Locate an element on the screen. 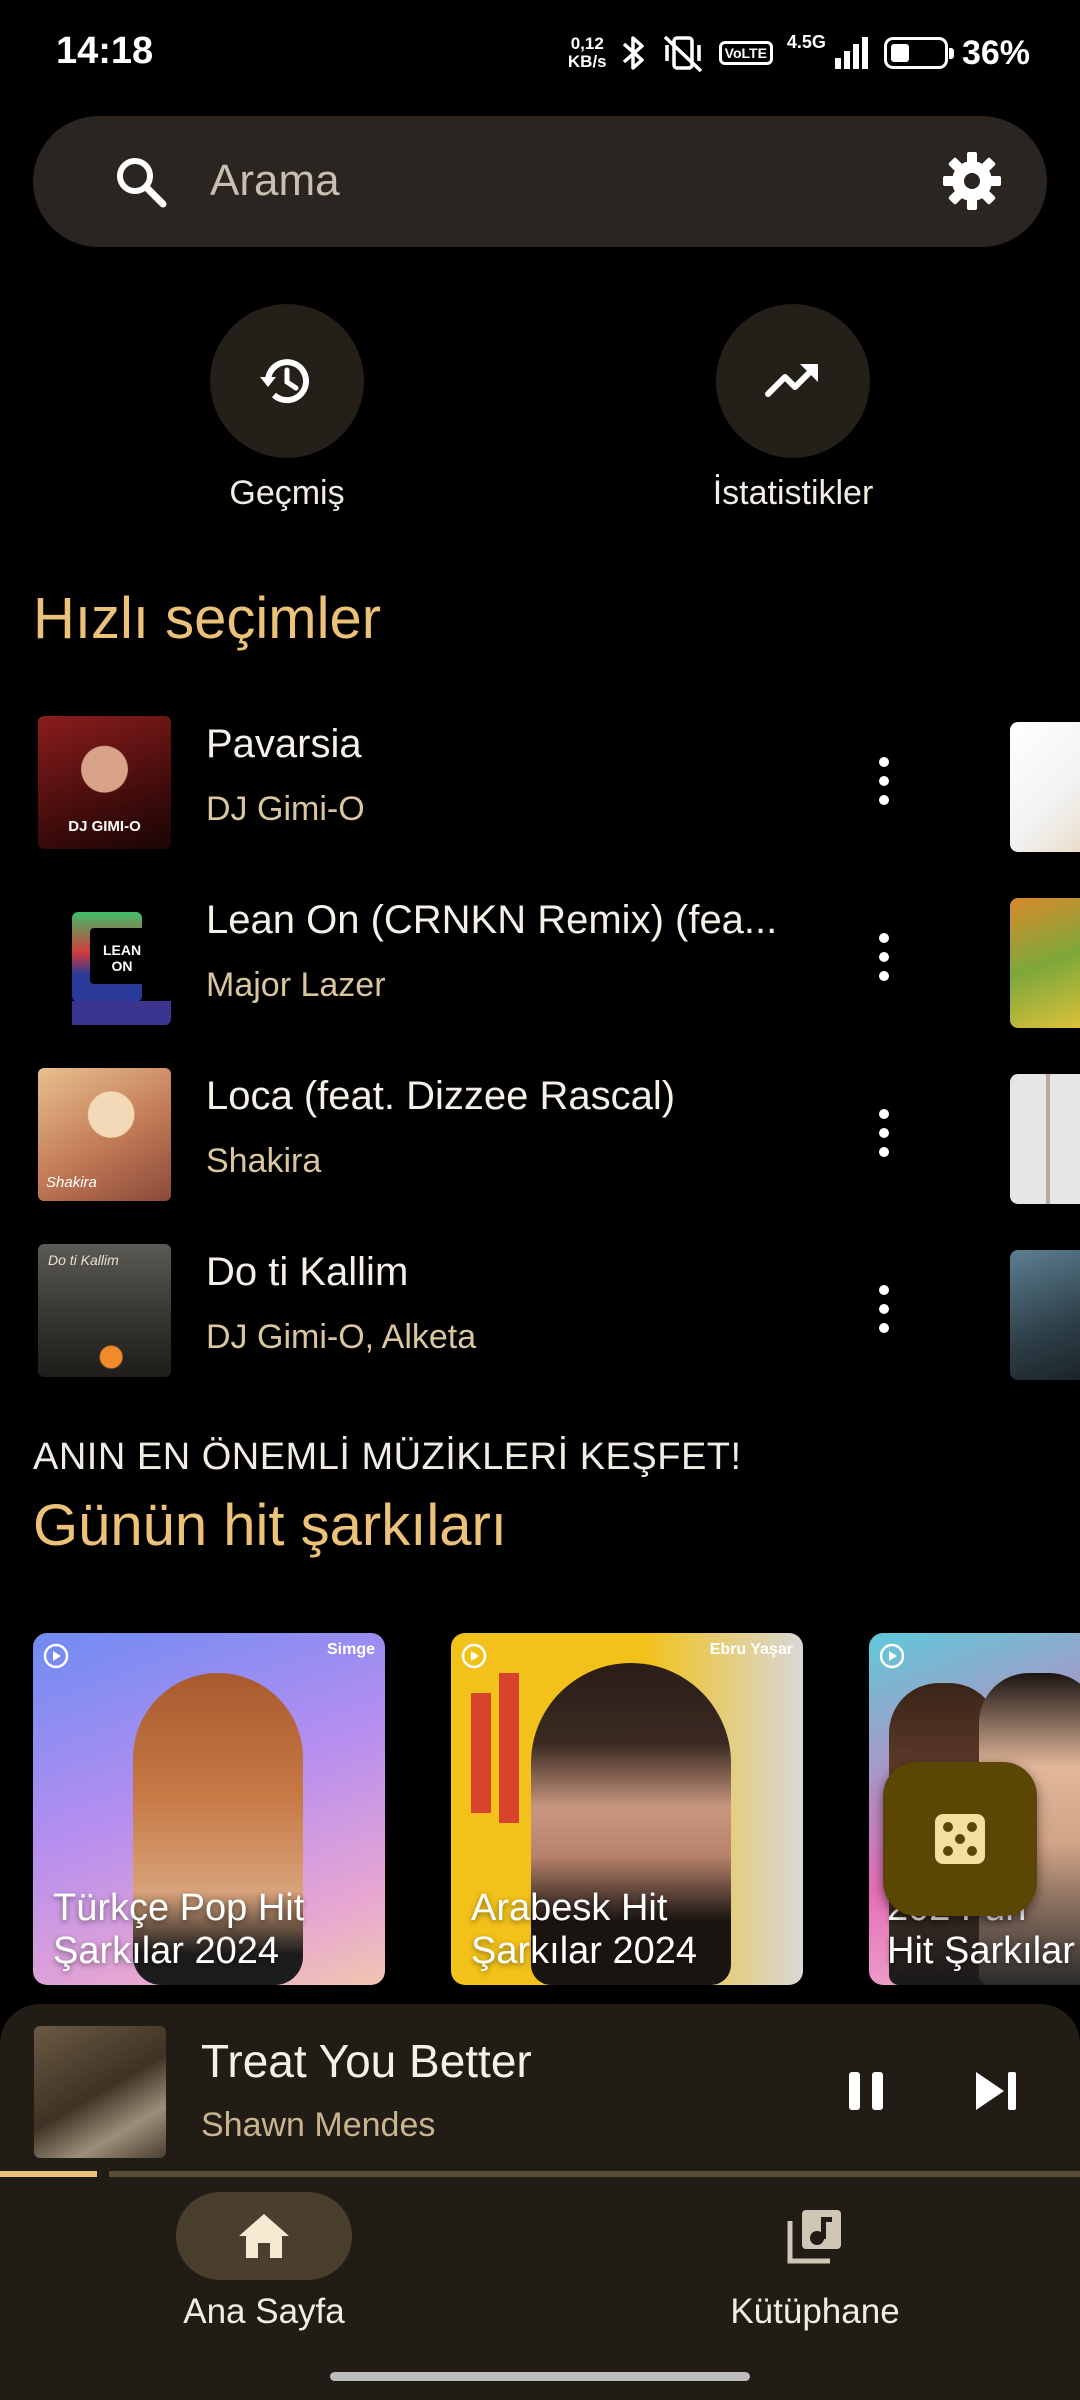 The image size is (1080, 2400). song-artist: DJ Gimi-O, Alketa is located at coordinates (341, 1337).